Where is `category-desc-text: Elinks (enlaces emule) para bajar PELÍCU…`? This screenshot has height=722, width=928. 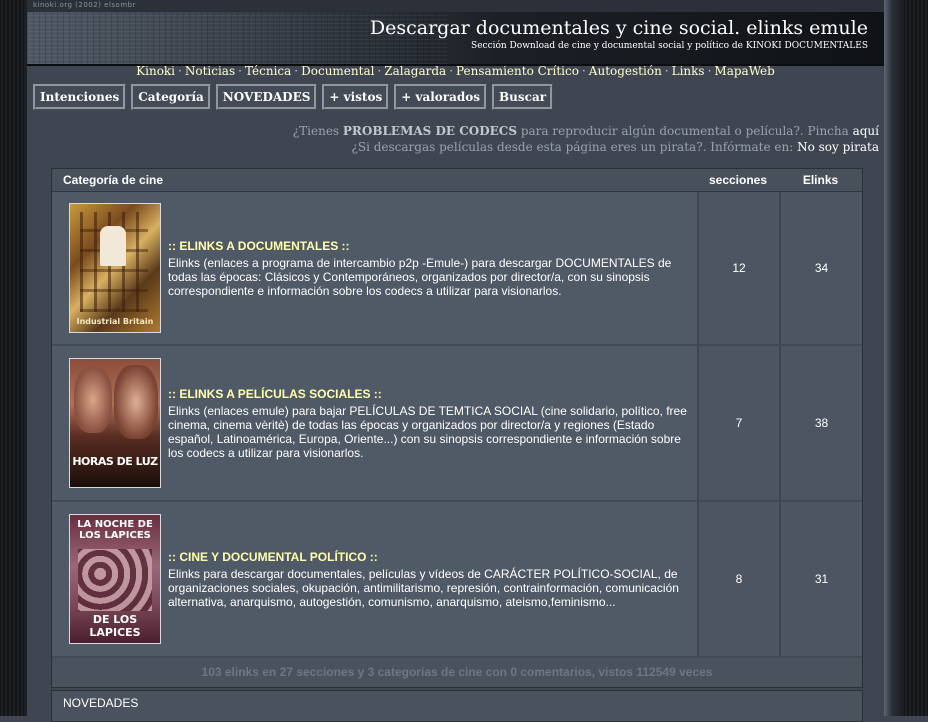
category-desc-text: Elinks (enlaces emule) para bajar PELÍCU… is located at coordinates (427, 431).